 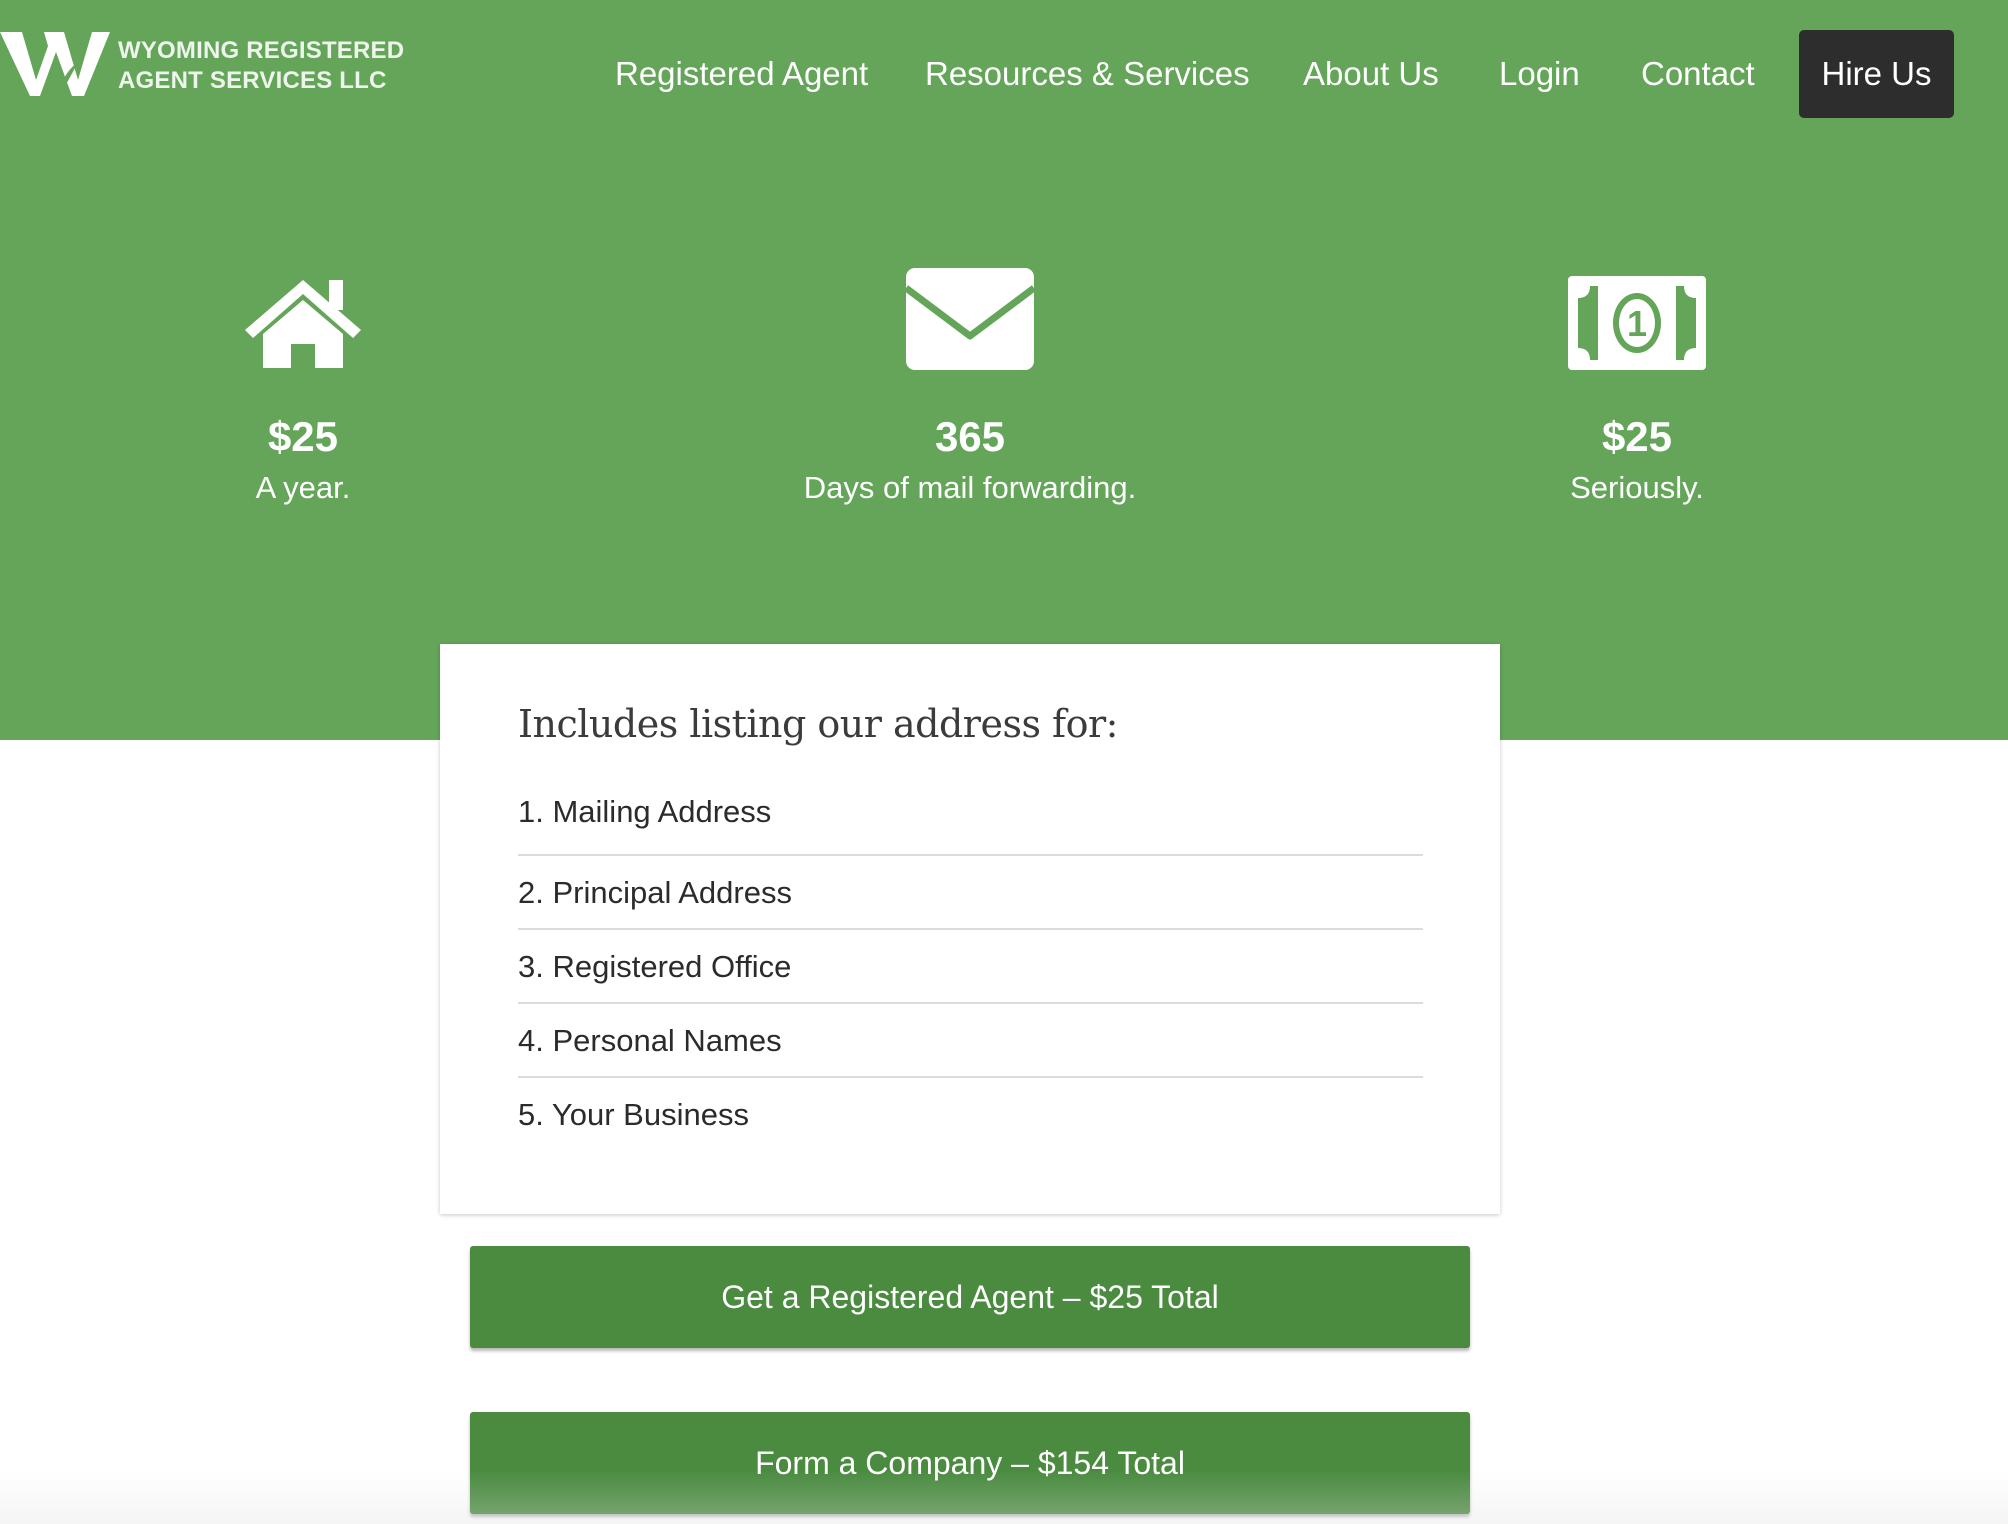 What do you see at coordinates (970, 319) in the screenshot?
I see `envelope-icon` at bounding box center [970, 319].